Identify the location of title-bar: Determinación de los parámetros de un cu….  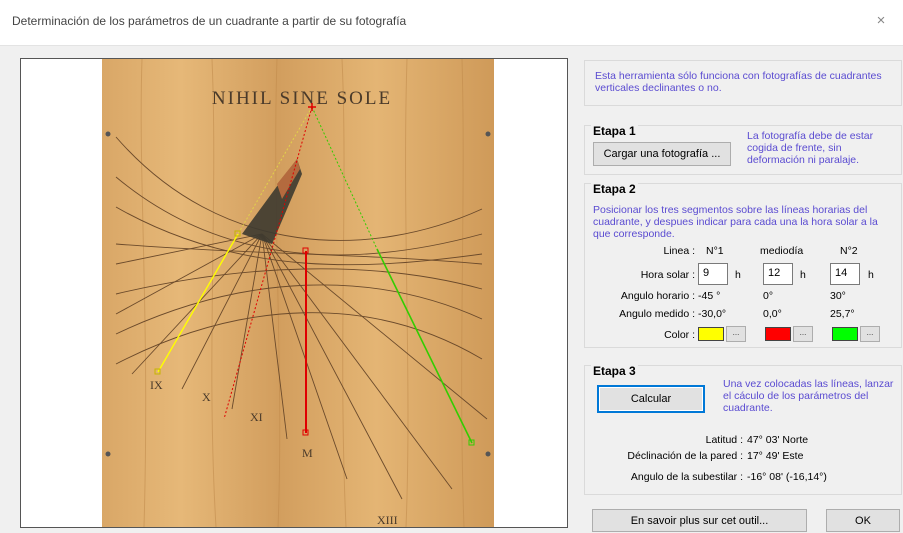
(451, 23).